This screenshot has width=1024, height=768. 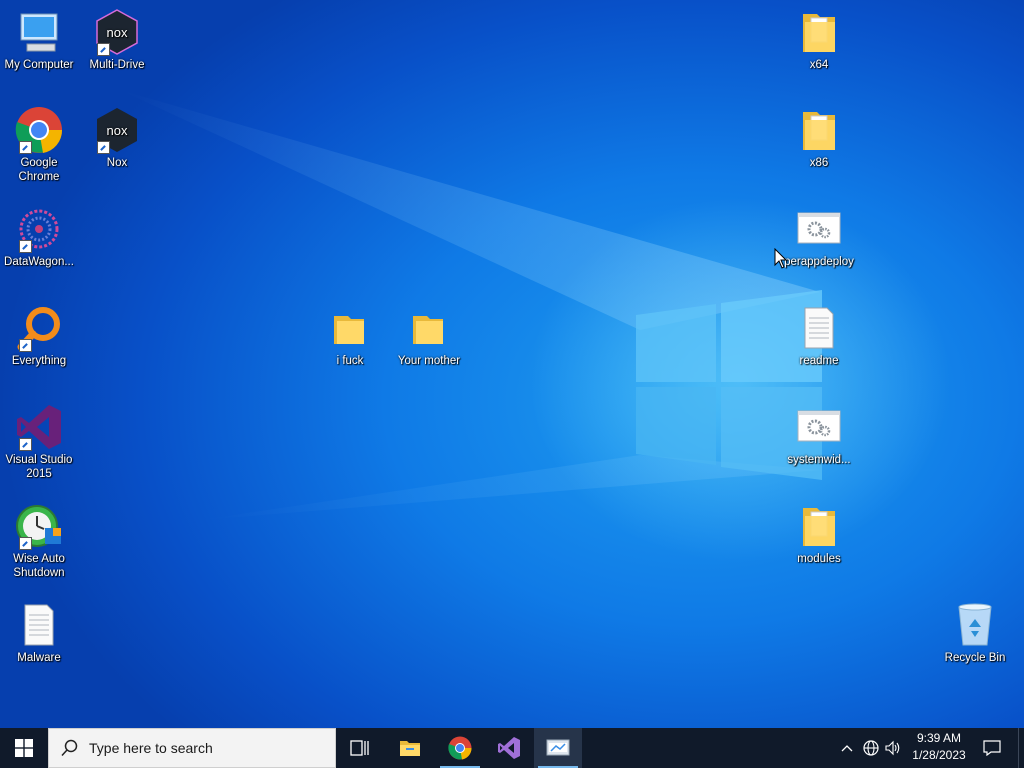 I want to click on desktop-icon-folder-your-mother: Your mother, so click(x=429, y=336).